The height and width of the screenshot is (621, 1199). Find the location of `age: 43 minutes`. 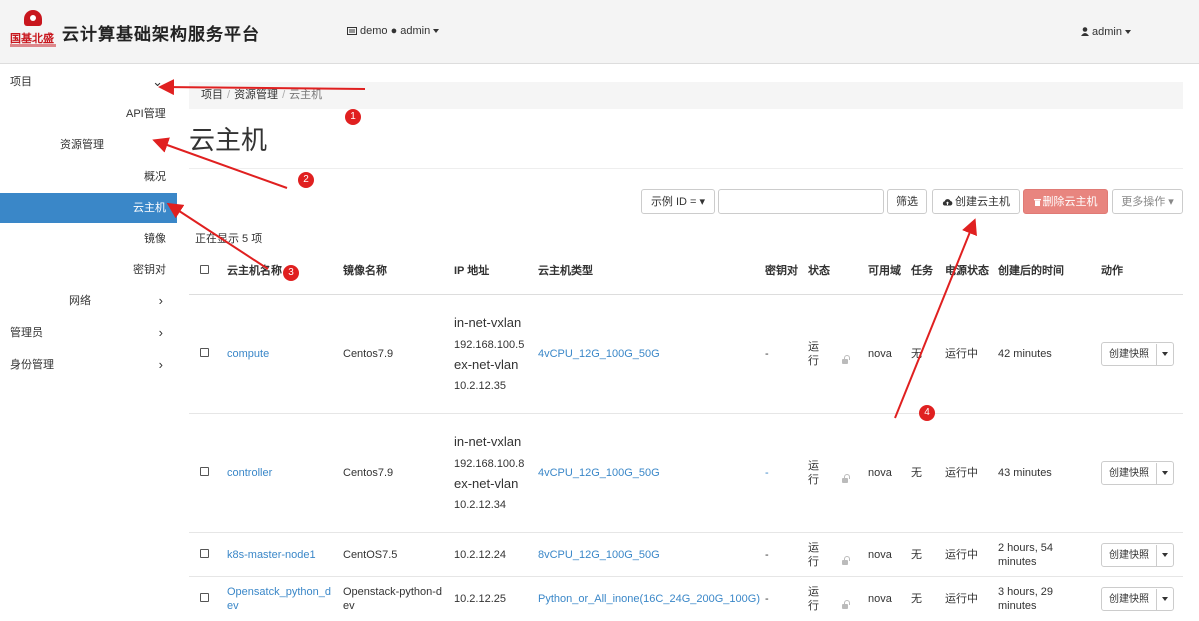

age: 43 minutes is located at coordinates (1045, 473).